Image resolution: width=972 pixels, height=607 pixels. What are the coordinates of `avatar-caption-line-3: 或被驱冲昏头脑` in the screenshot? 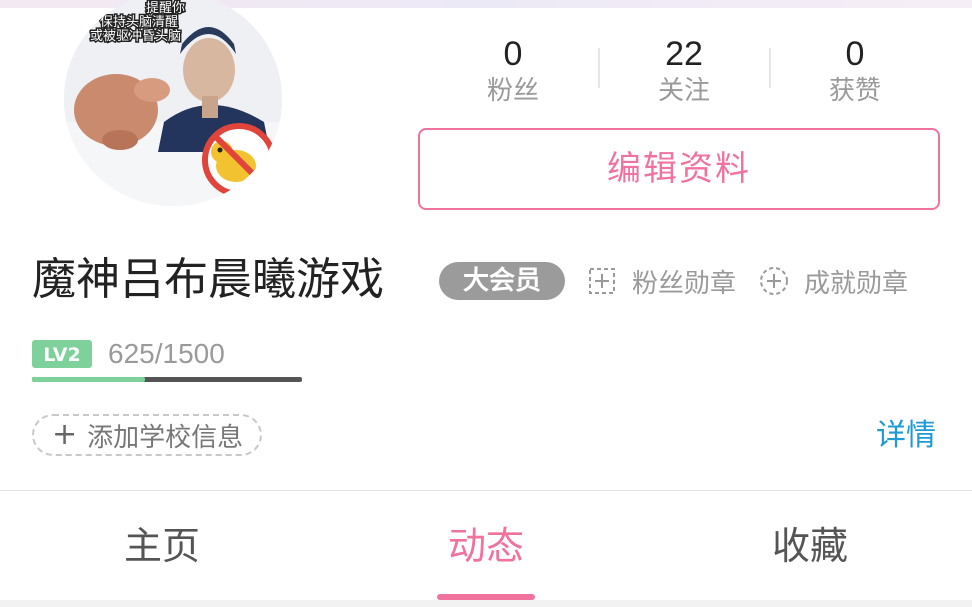 It's located at (135, 36).